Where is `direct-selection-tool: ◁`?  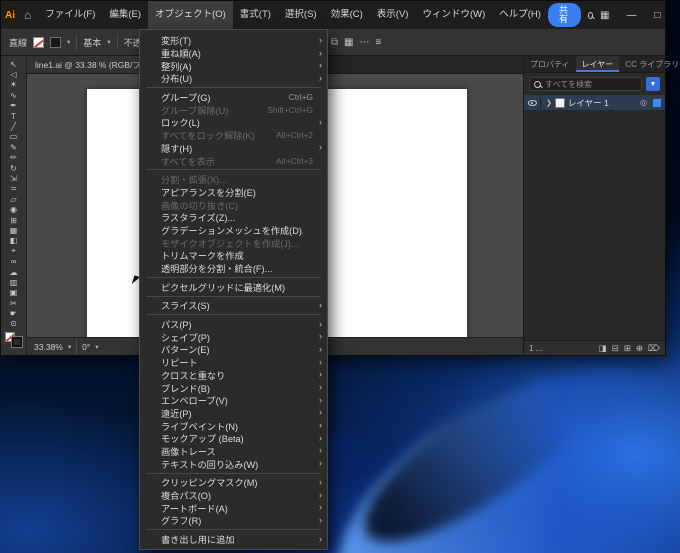
direct-selection-tool: ◁ is located at coordinates (14, 74).